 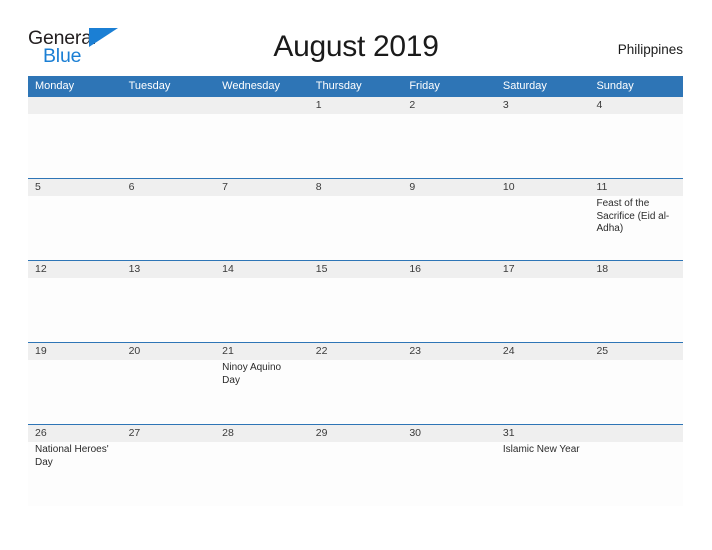 What do you see at coordinates (636, 105) in the screenshot?
I see `date-number: 4` at bounding box center [636, 105].